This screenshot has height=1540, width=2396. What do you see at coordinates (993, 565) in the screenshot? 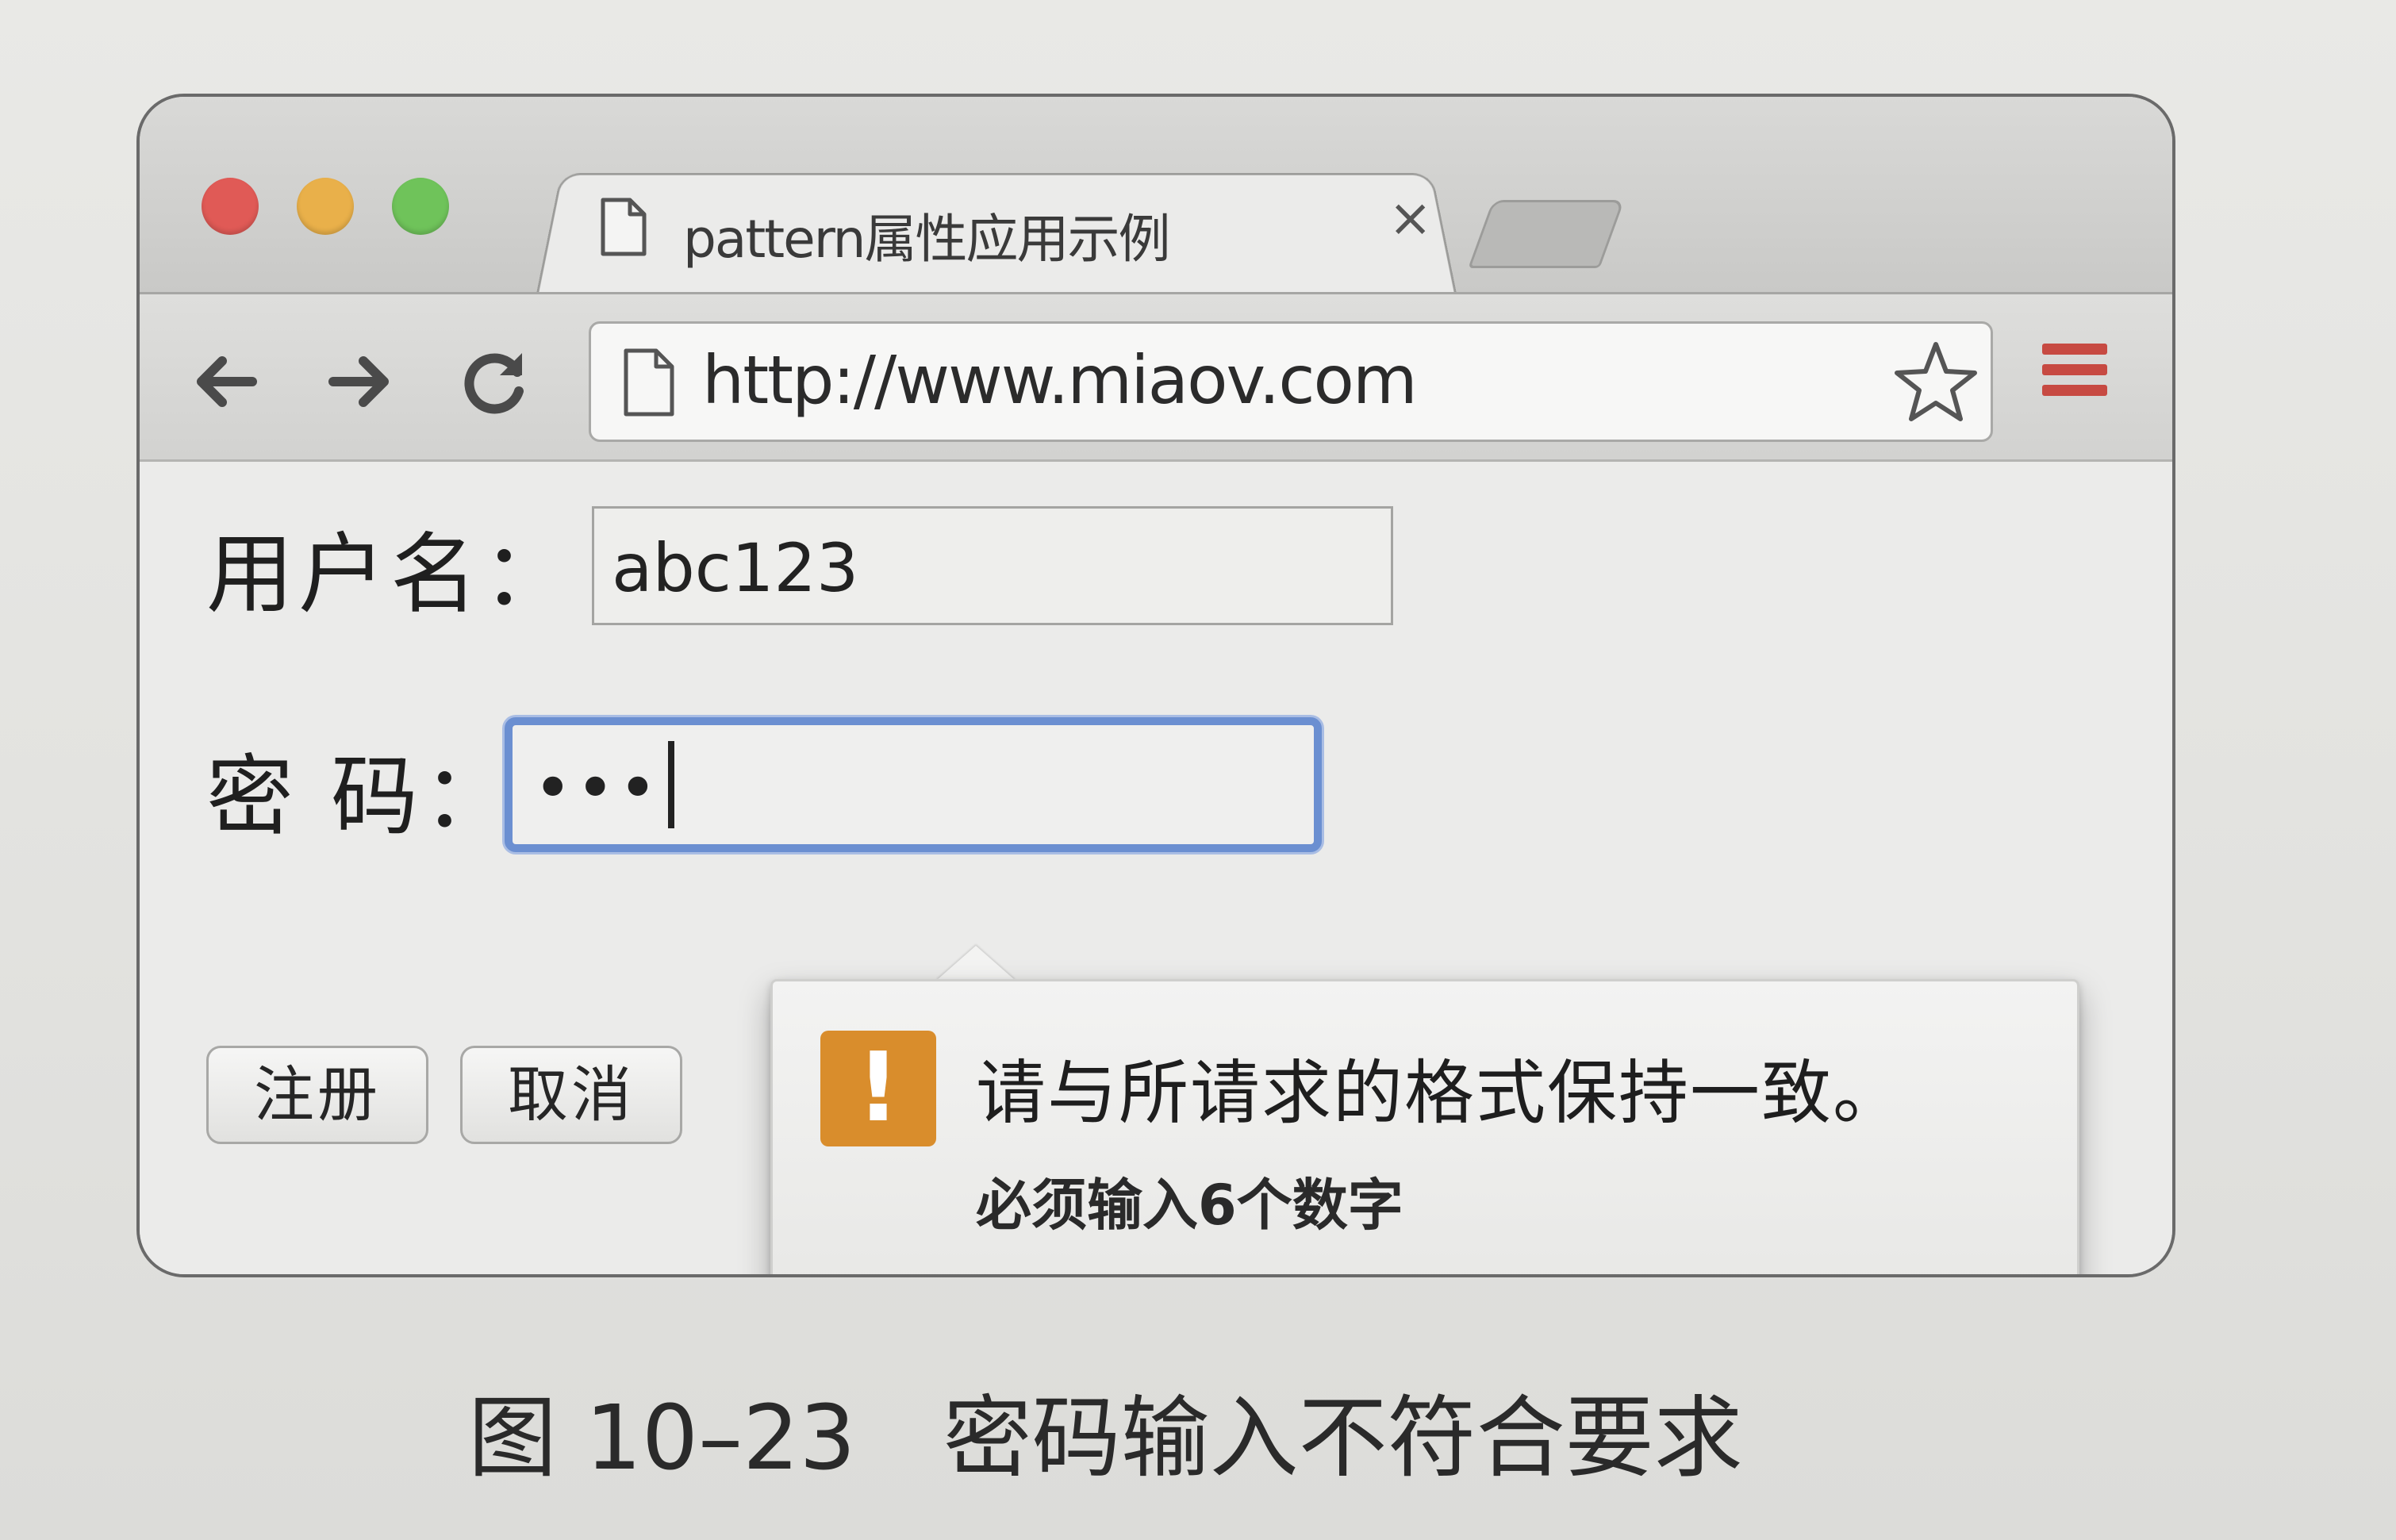
I see `username-input: abc123` at bounding box center [993, 565].